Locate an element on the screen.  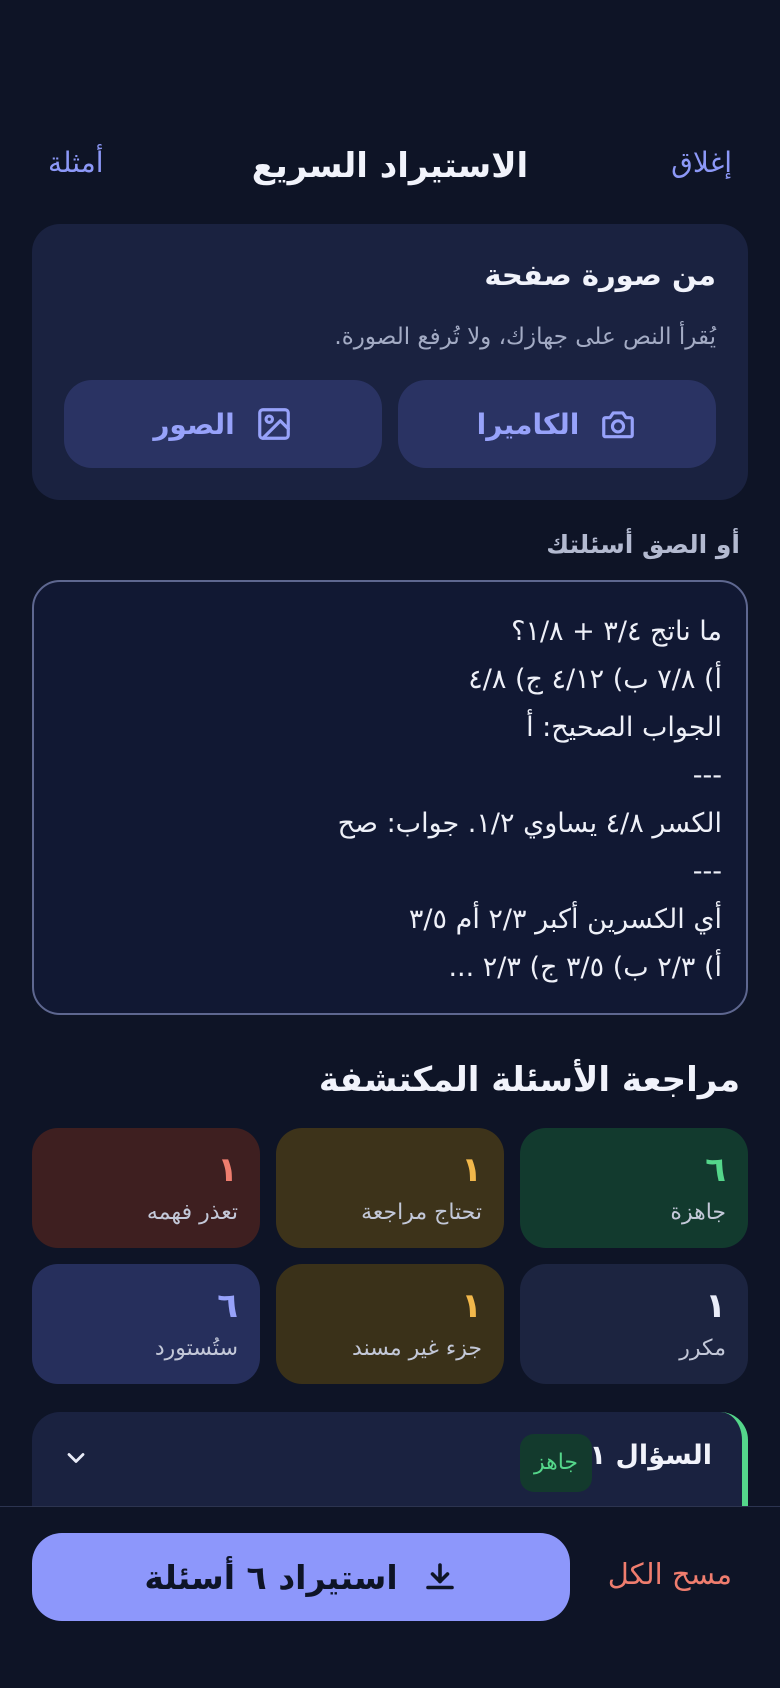
review-title: مراجعة الأسئلة المكتشفة is located at coordinates (529, 1080).